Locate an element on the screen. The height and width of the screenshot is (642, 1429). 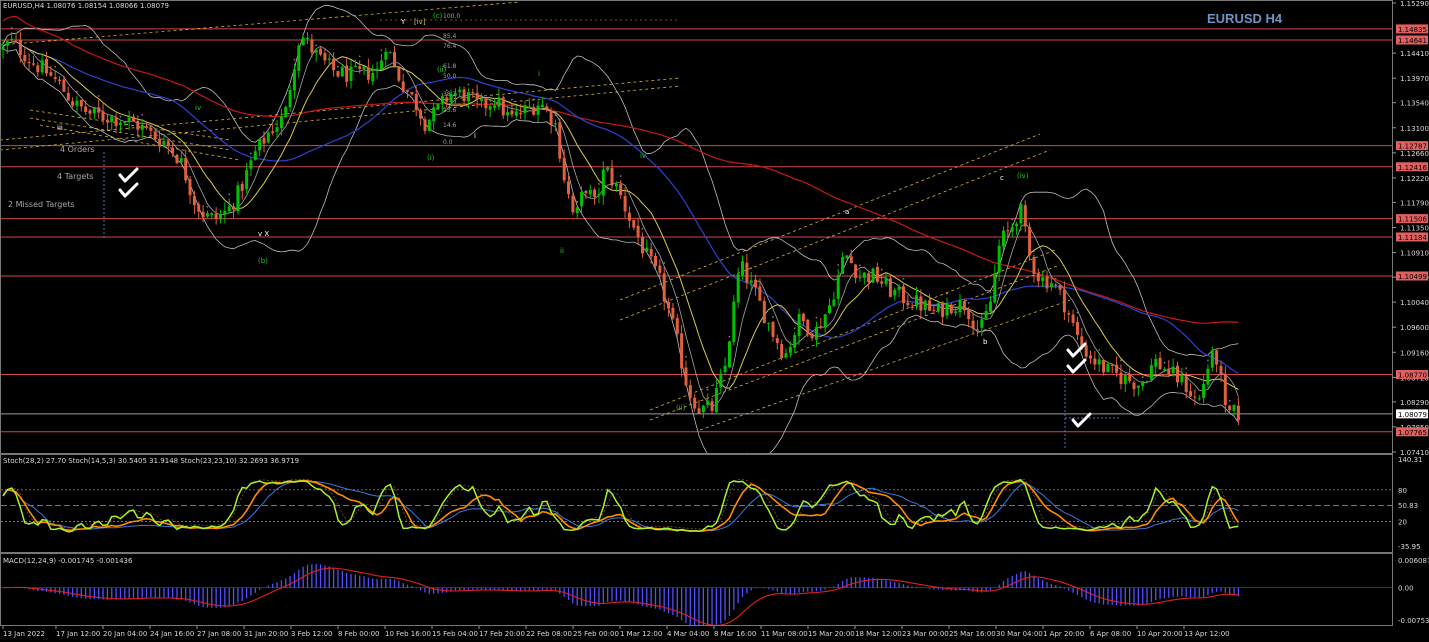
x-tick-label: 30 Mar 04:00 is located at coordinates (1019, 634).